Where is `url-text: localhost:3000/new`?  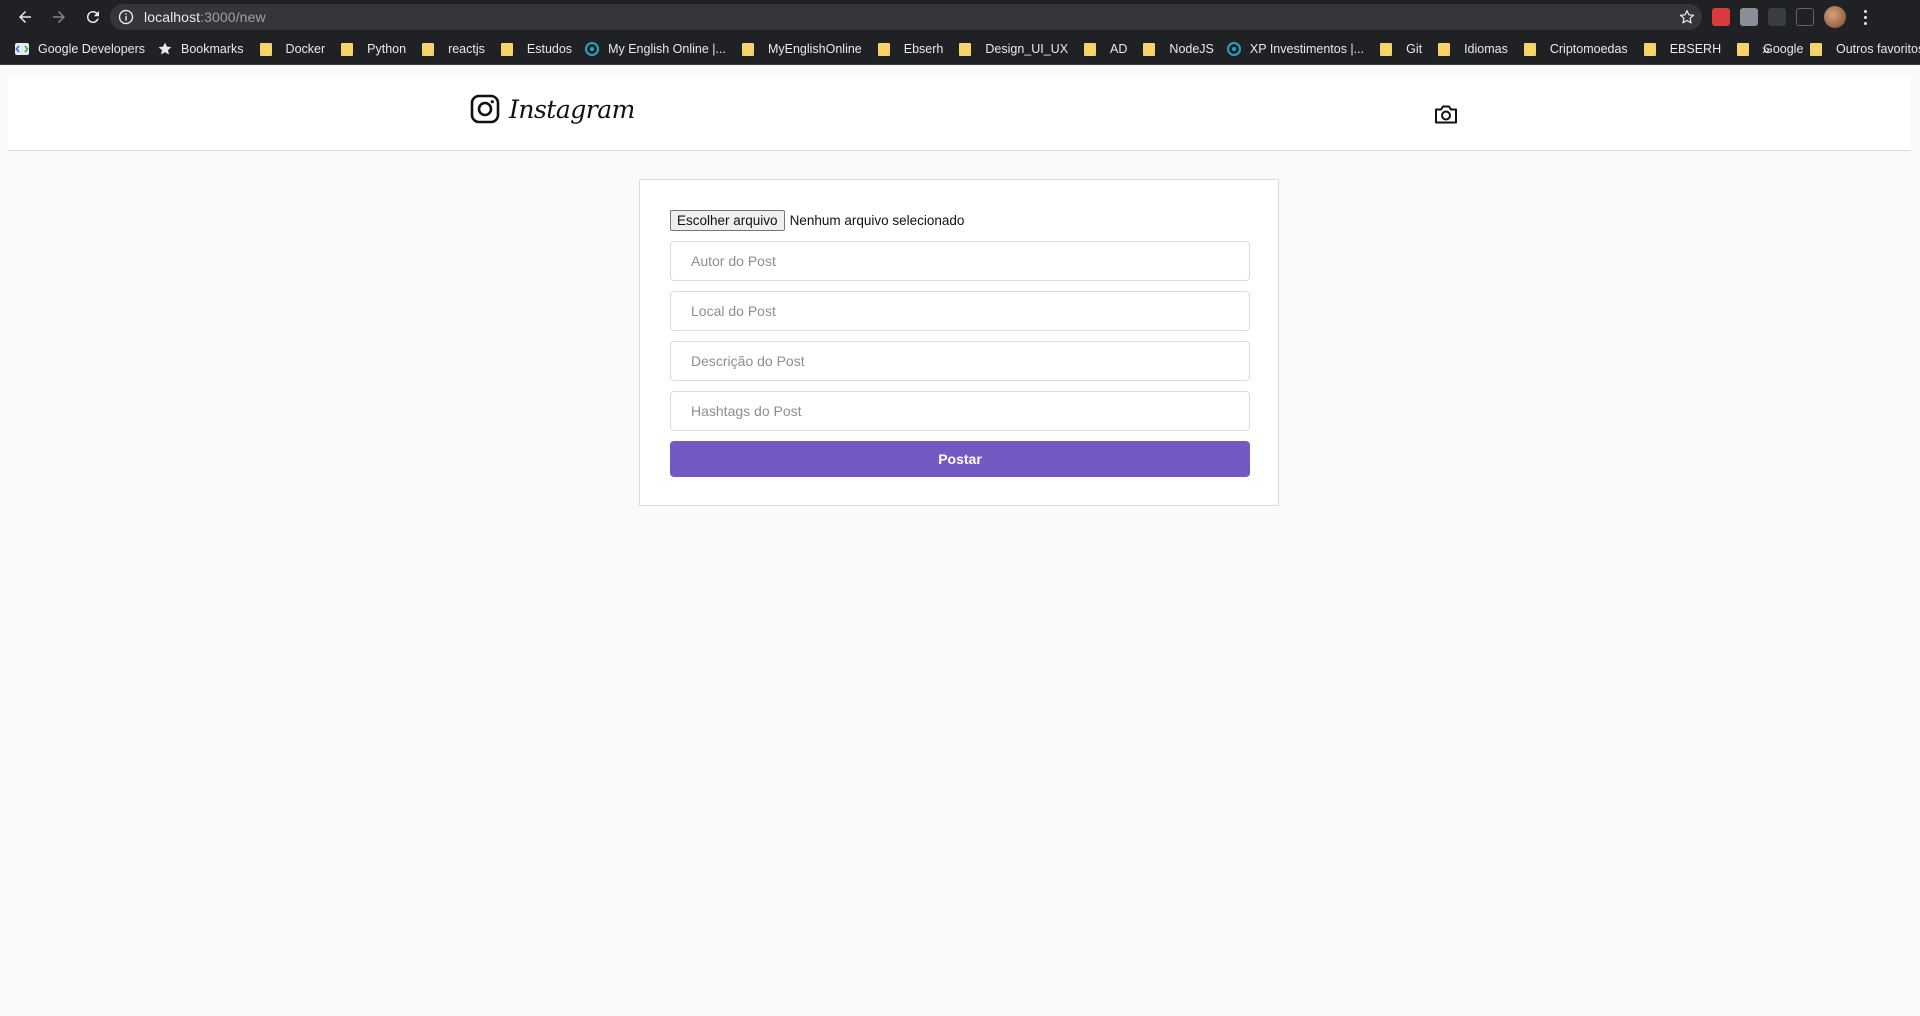 url-text: localhost:3000/new is located at coordinates (205, 17).